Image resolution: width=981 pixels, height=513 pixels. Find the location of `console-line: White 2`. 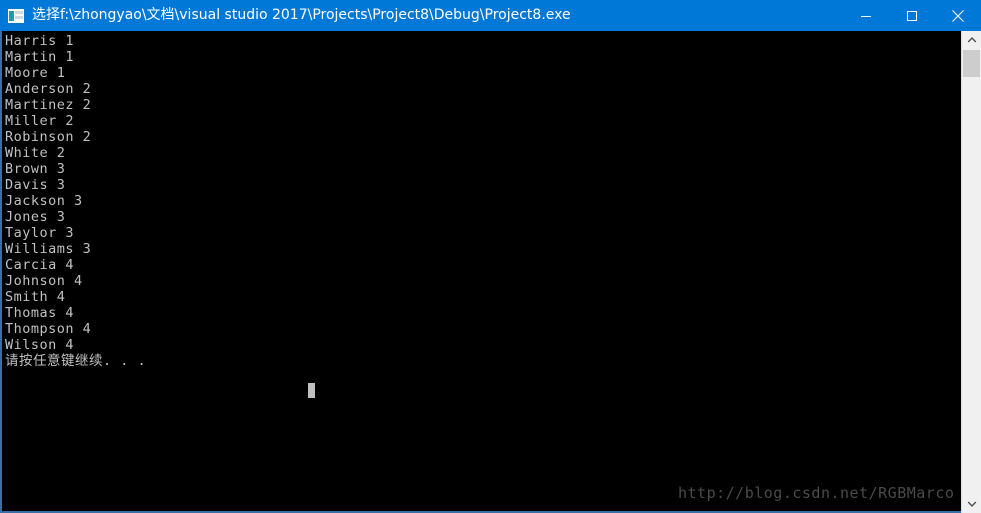

console-line: White 2 is located at coordinates (35, 153).